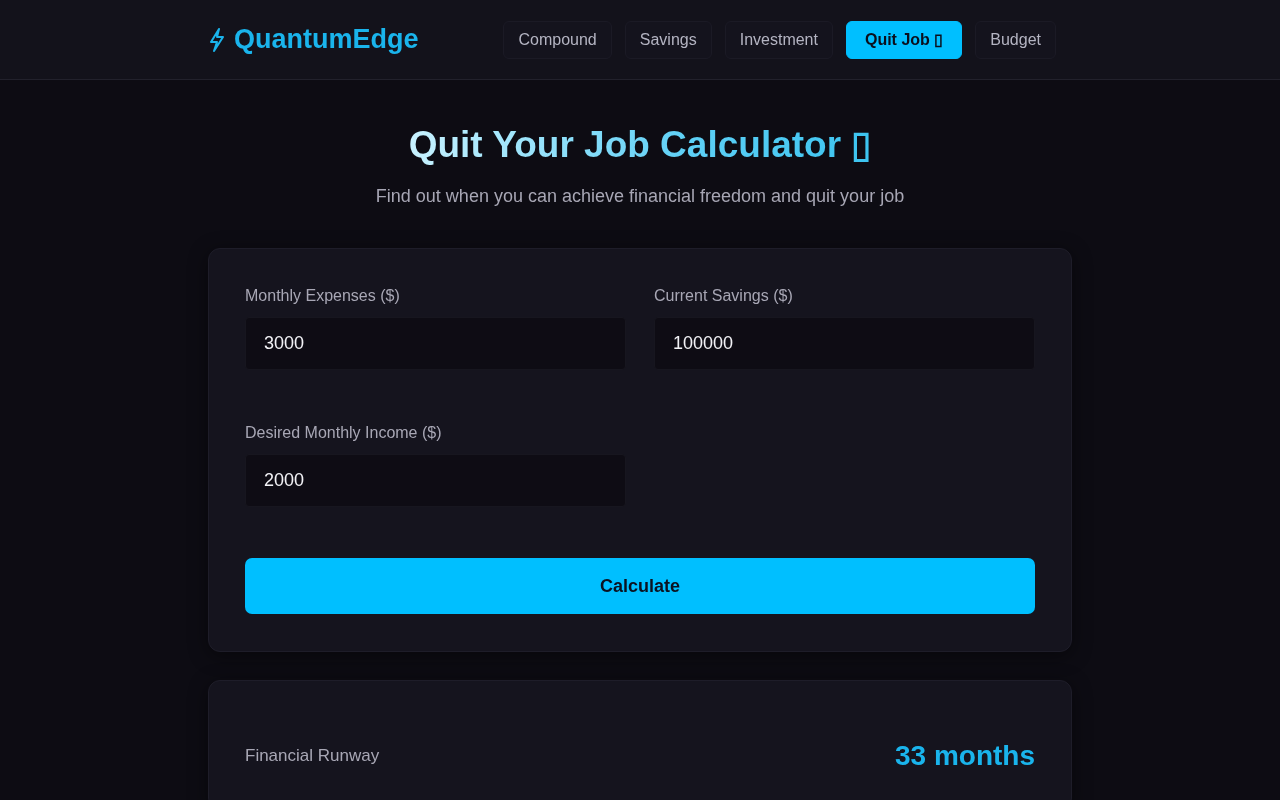  I want to click on nav-tab: Quit Job ▯, so click(904, 39).